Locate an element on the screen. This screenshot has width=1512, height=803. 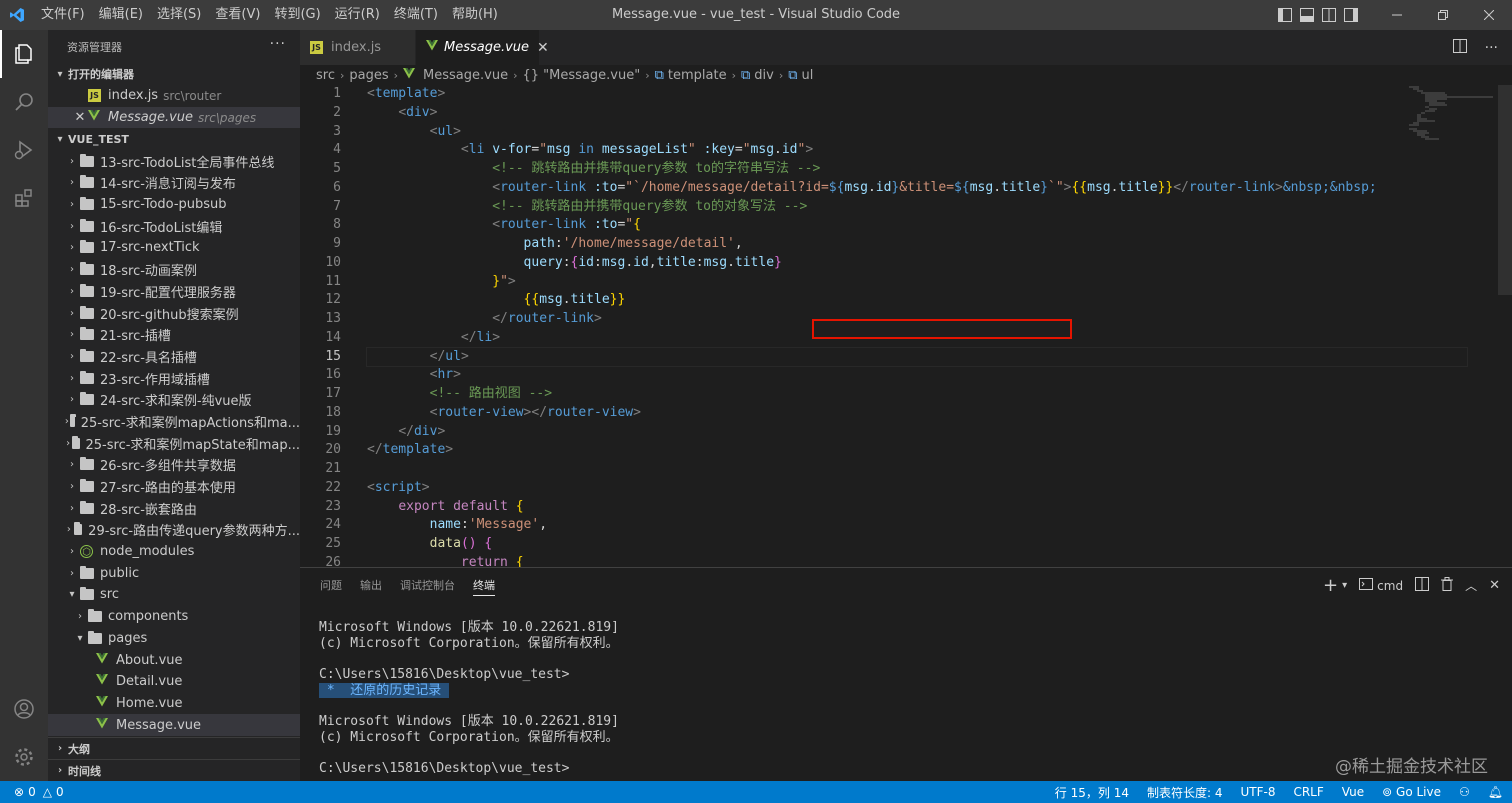
restore-icon is located at coordinates (1443, 15).